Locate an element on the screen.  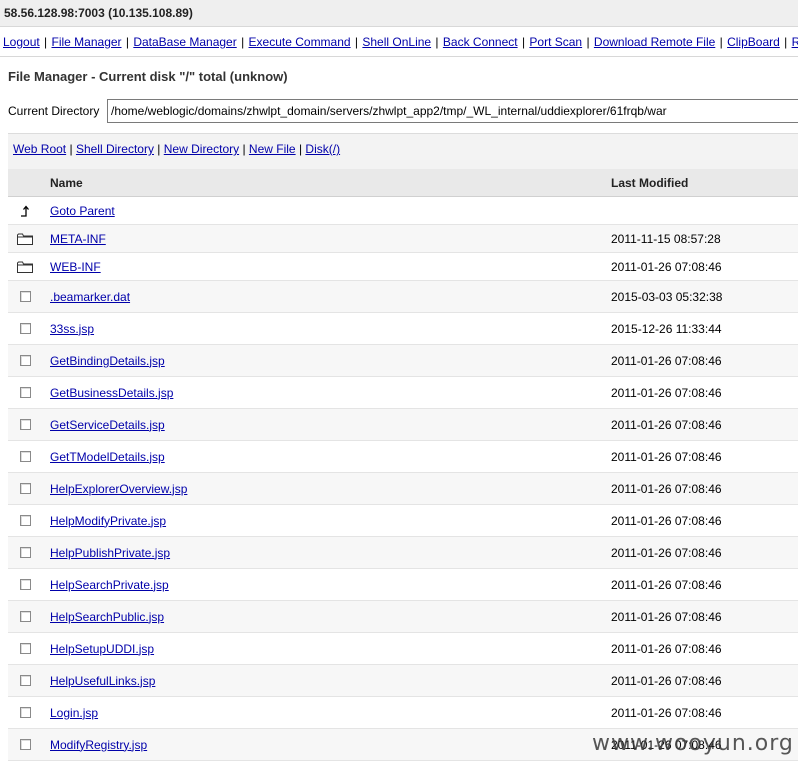
shortcut-link-disk: Disk(/) is located at coordinates (322, 149).